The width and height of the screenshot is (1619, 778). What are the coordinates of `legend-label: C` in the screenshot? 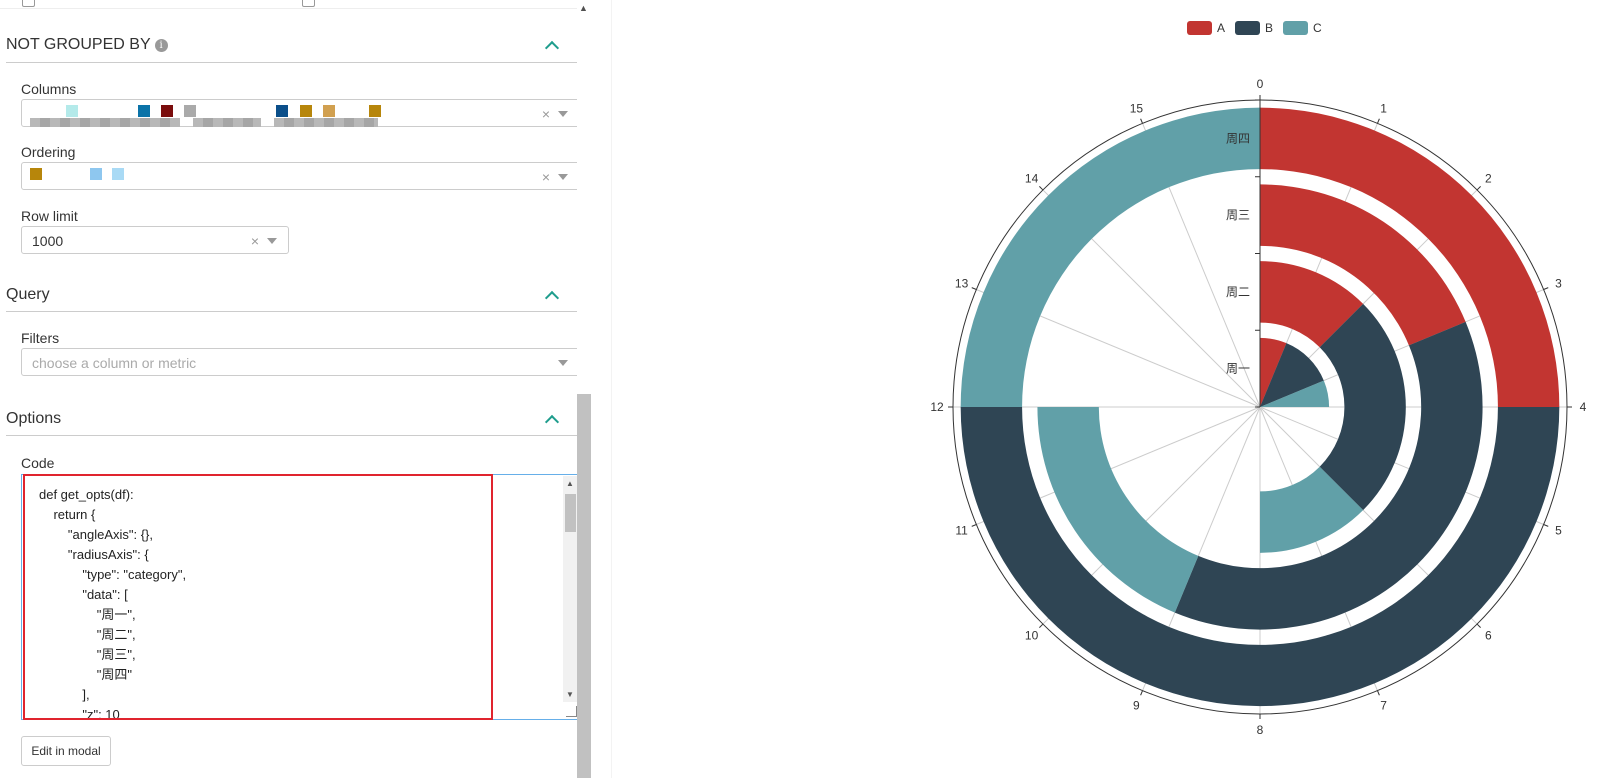 It's located at (1317, 28).